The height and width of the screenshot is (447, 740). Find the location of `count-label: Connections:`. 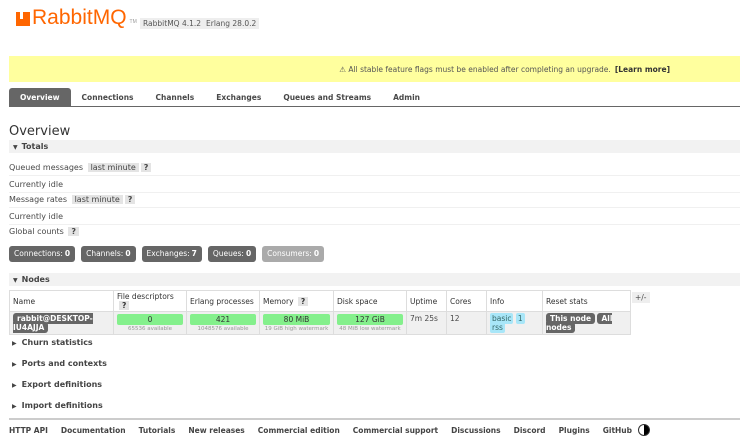

count-label: Connections: is located at coordinates (38, 253).